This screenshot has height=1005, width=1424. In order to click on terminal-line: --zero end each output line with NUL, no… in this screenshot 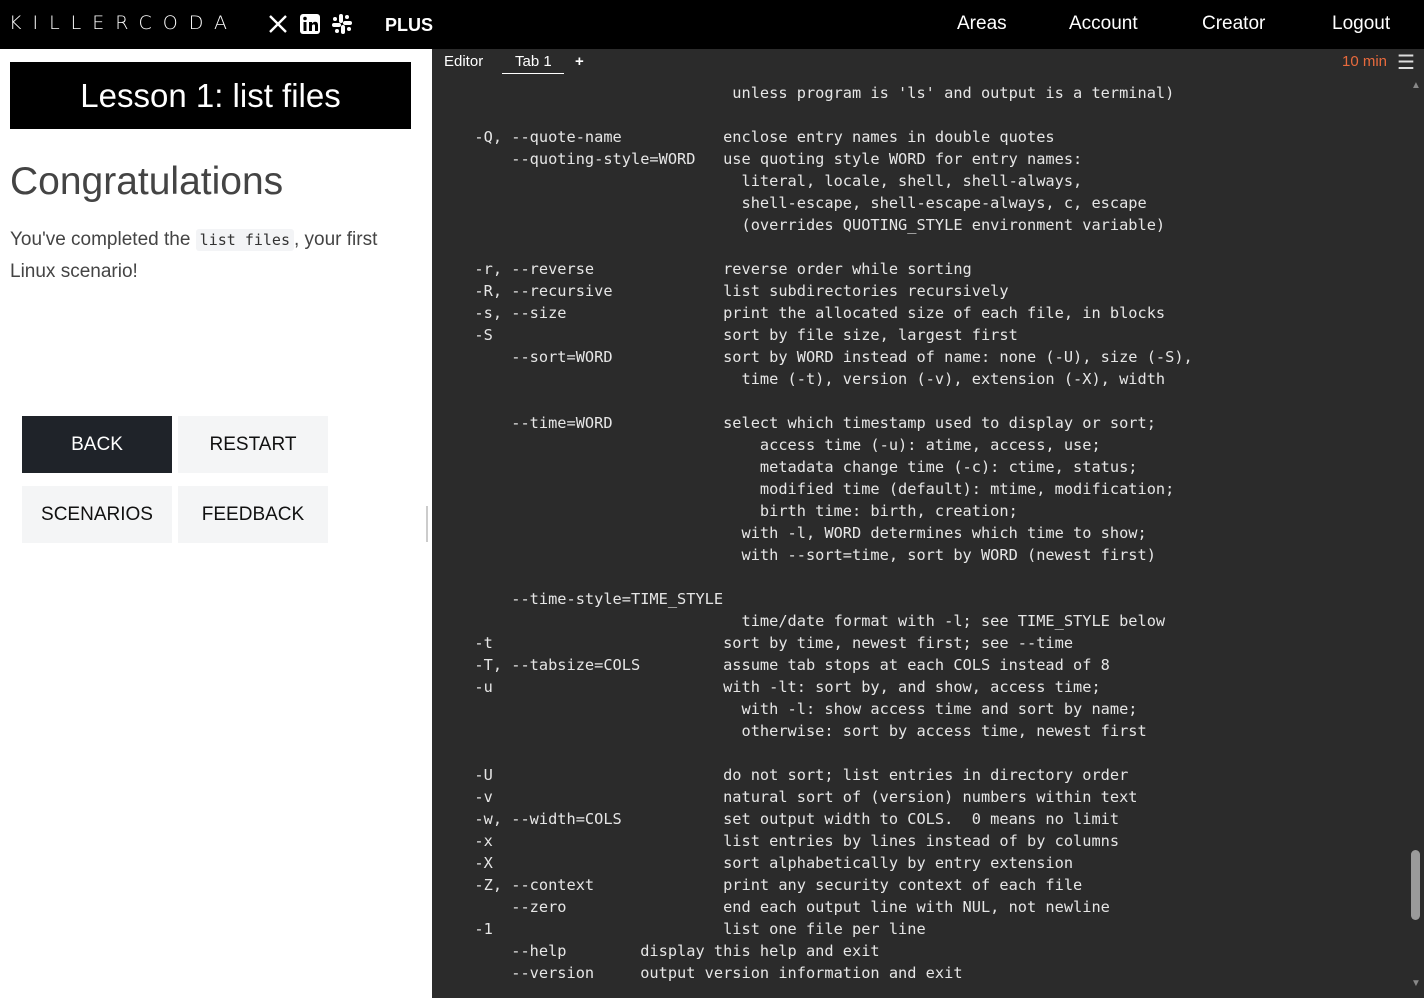, I will do `click(783, 907)`.